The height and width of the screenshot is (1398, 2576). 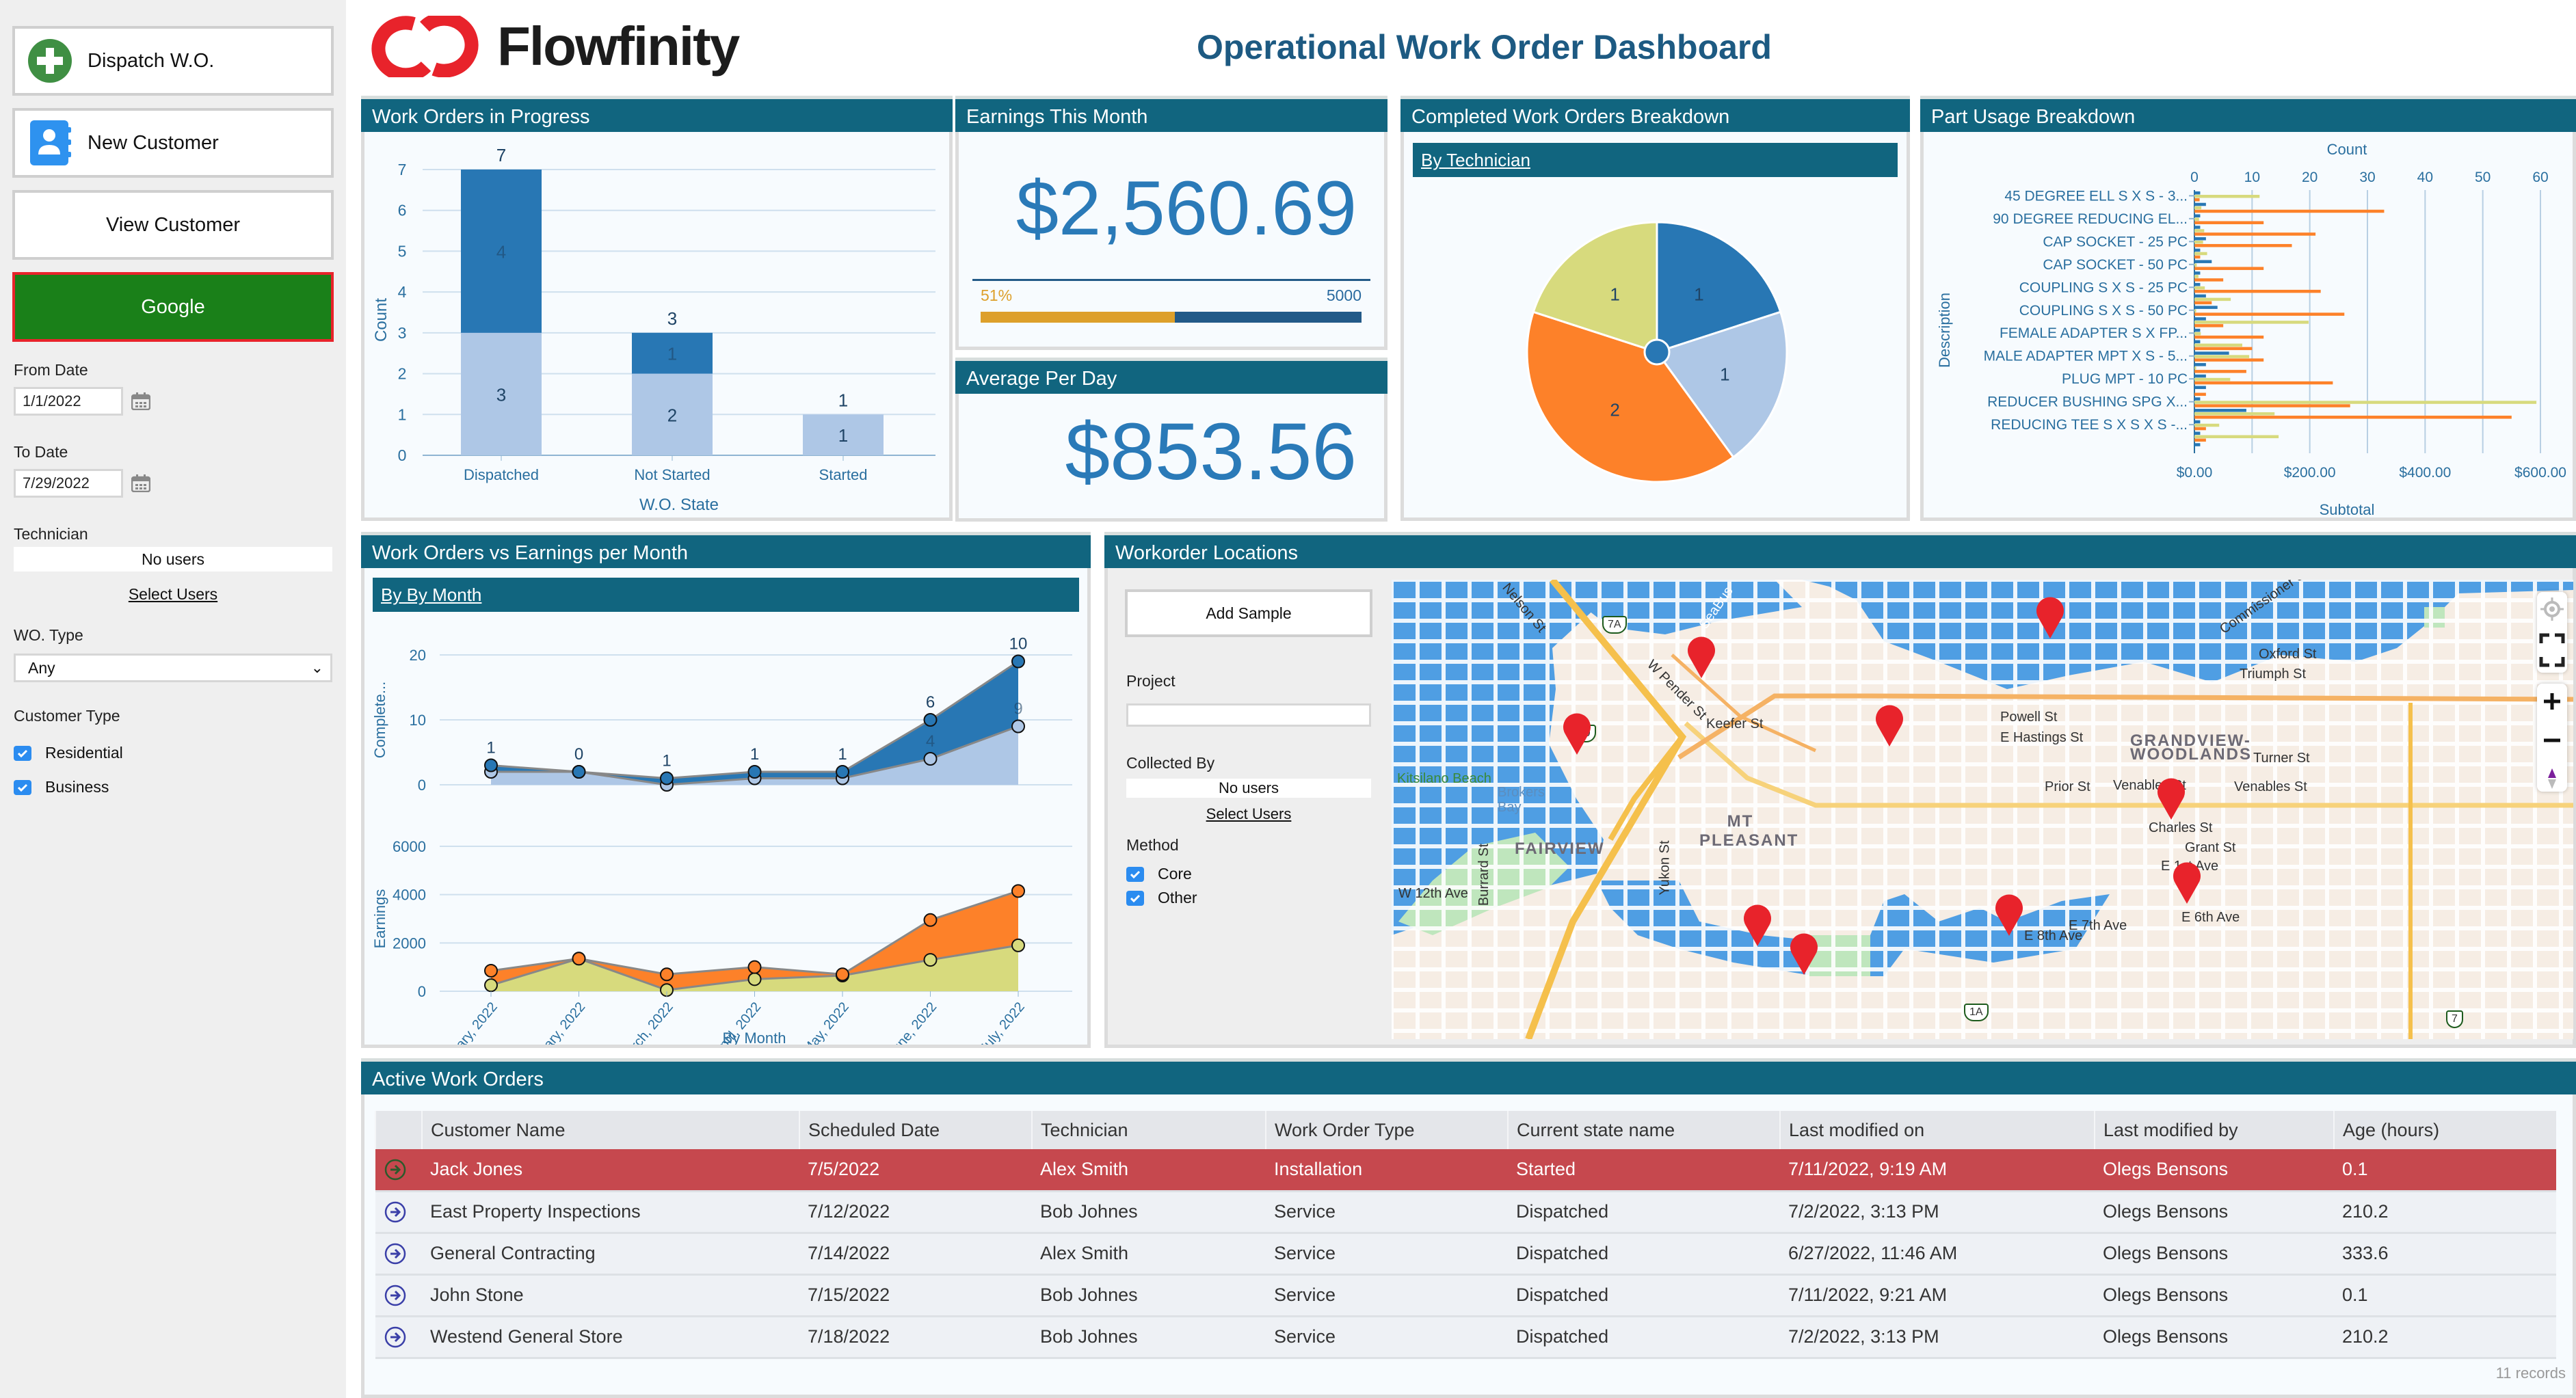 I want to click on table-cell: 6/27/2022, 11:46 AM, so click(x=1937, y=1254).